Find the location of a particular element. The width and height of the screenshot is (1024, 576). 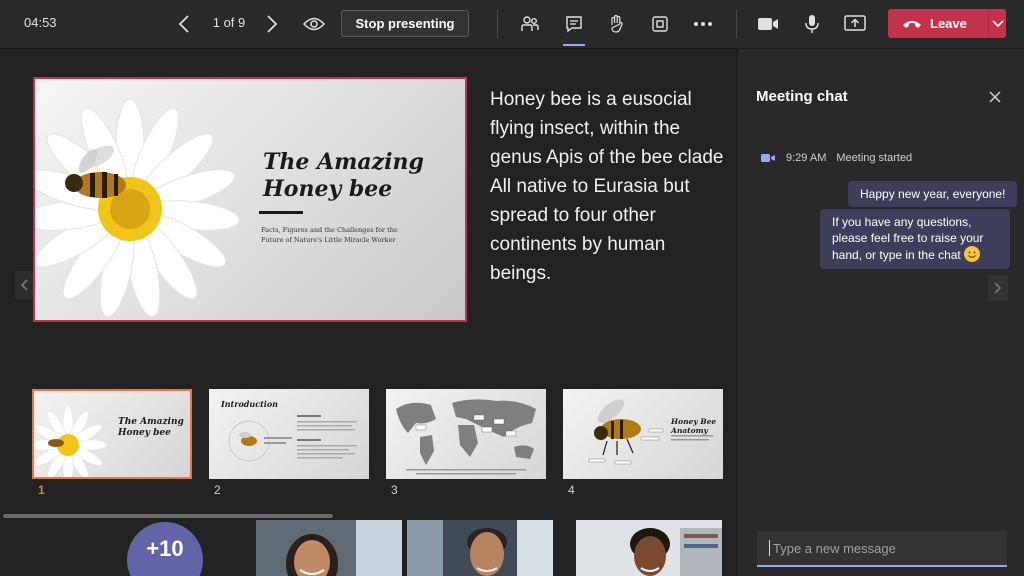

chat-message-line-with-emoji: hand, or type in the chat is located at coordinates (915, 254).